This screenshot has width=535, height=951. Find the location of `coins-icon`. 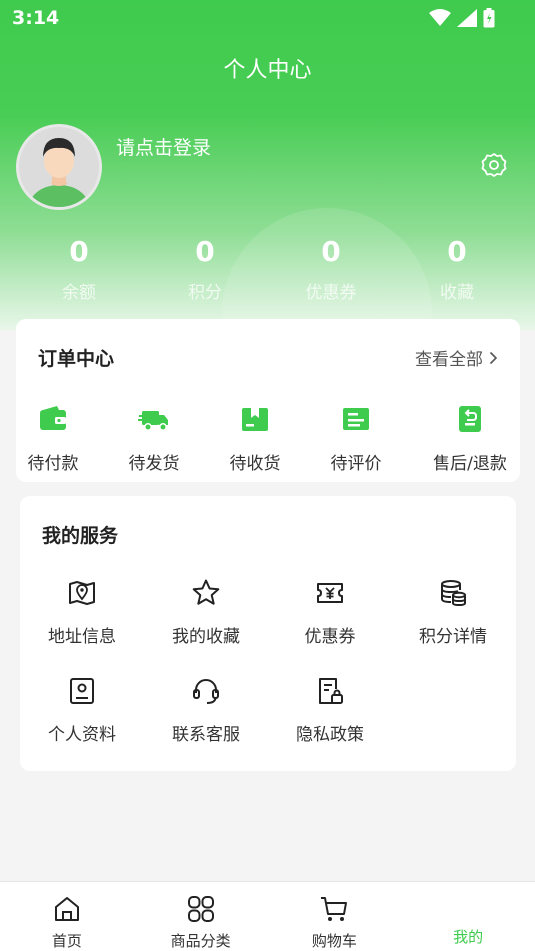

coins-icon is located at coordinates (453, 593).